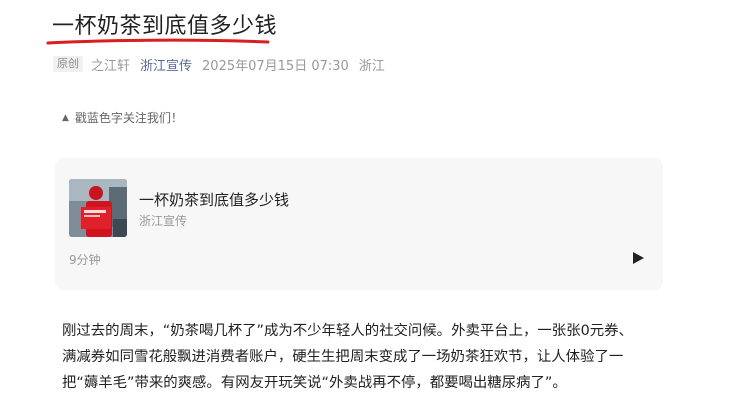  Describe the element at coordinates (166, 64) in the screenshot. I see `account-link: 浙江宣传` at that location.